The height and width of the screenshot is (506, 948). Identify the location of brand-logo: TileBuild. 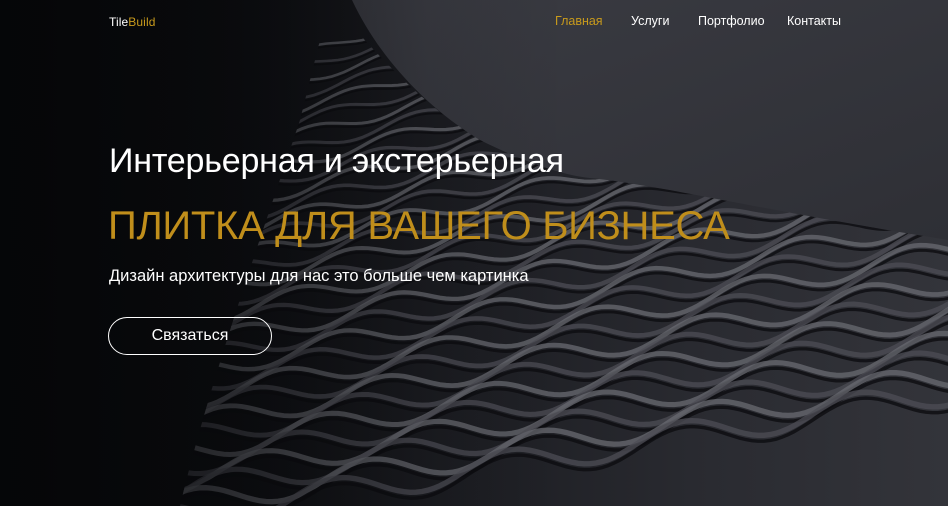
(132, 22).